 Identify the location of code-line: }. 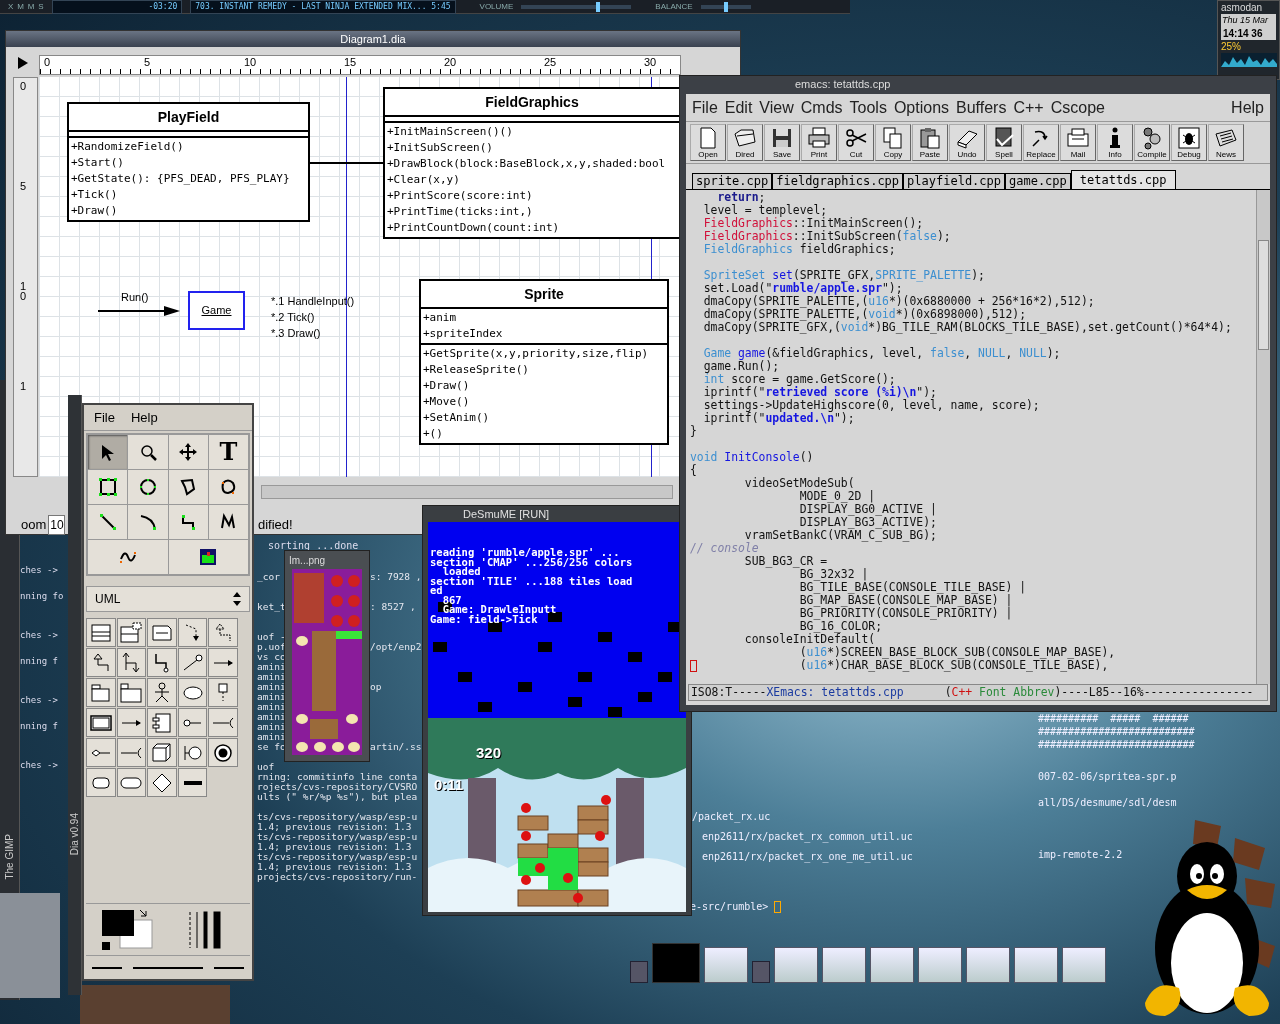
(693, 431).